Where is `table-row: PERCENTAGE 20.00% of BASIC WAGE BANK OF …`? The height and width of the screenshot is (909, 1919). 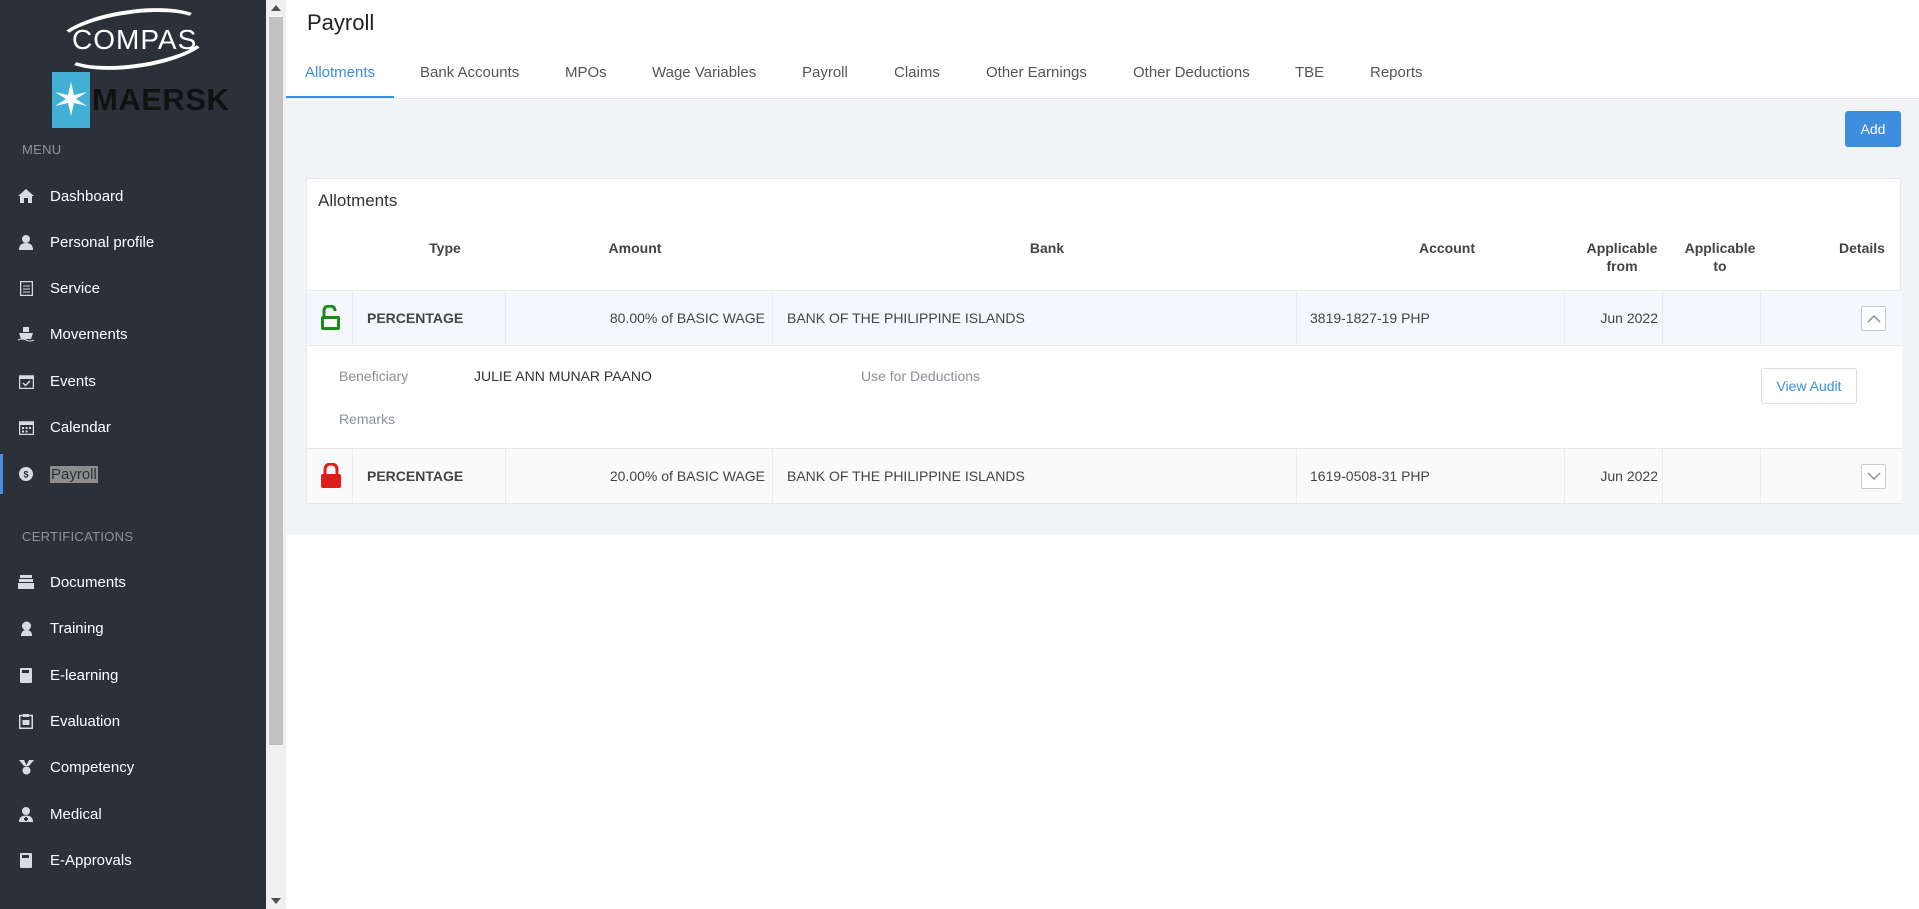 table-row: PERCENTAGE 20.00% of BASIC WAGE BANK OF … is located at coordinates (1104, 476).